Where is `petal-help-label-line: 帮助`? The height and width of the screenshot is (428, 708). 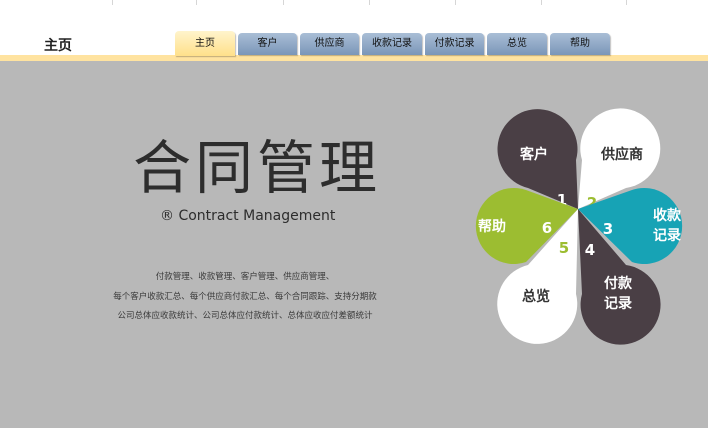
petal-help-label-line: 帮助 is located at coordinates (492, 226).